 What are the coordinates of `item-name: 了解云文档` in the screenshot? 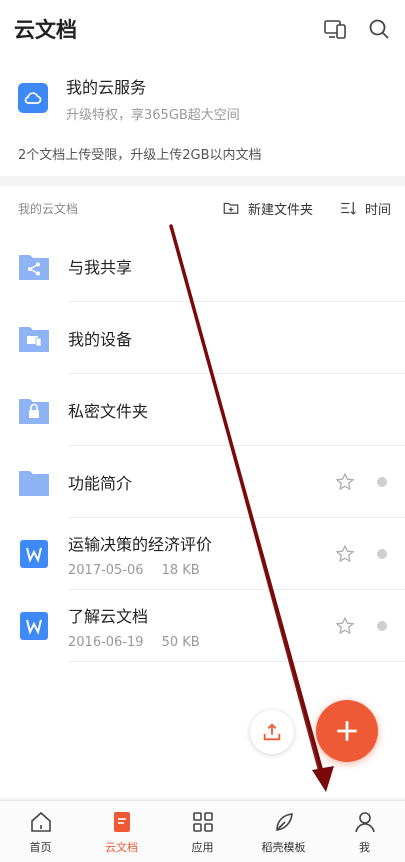 It's located at (108, 616).